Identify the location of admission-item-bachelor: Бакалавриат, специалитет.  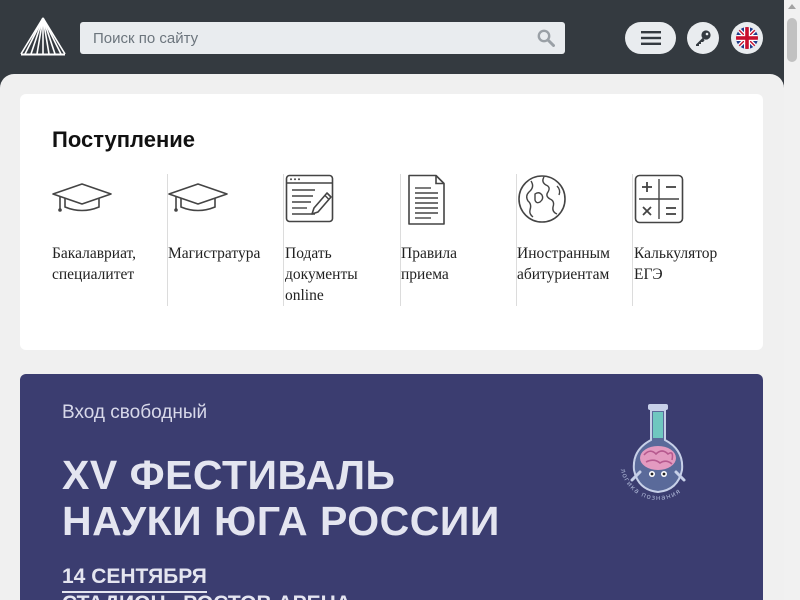
(110, 240).